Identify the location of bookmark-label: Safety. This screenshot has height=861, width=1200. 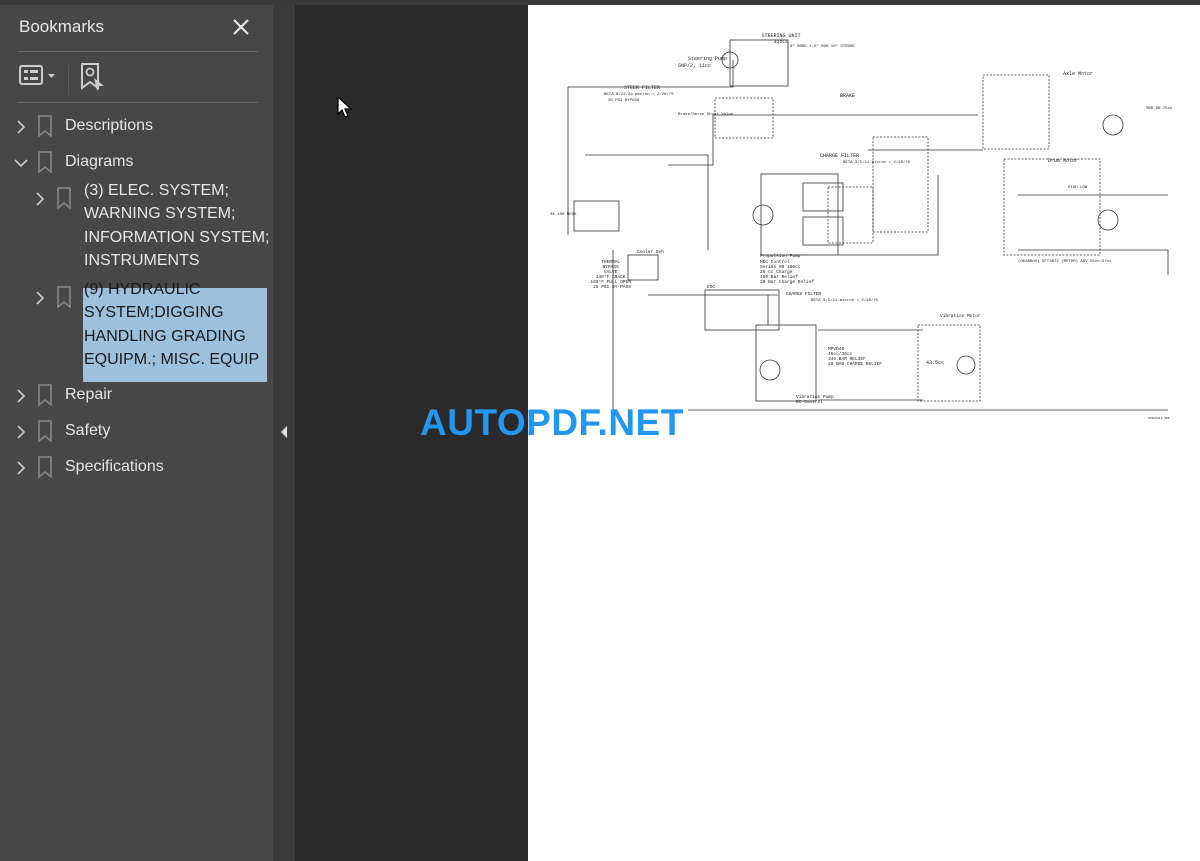
(88, 430).